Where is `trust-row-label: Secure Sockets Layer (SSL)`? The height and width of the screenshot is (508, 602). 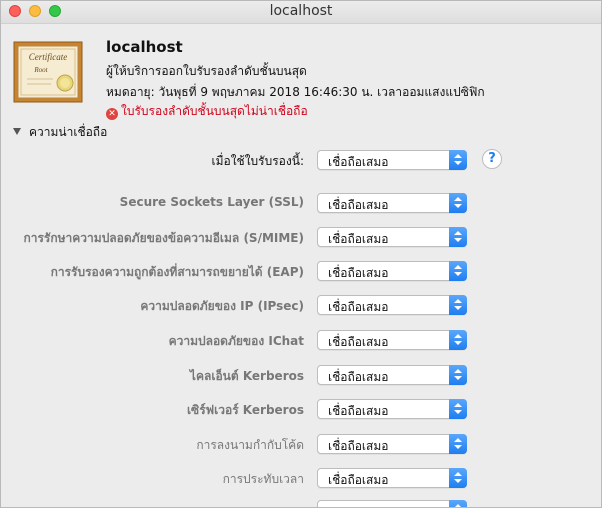 trust-row-label: Secure Sockets Layer (SSL) is located at coordinates (211, 202).